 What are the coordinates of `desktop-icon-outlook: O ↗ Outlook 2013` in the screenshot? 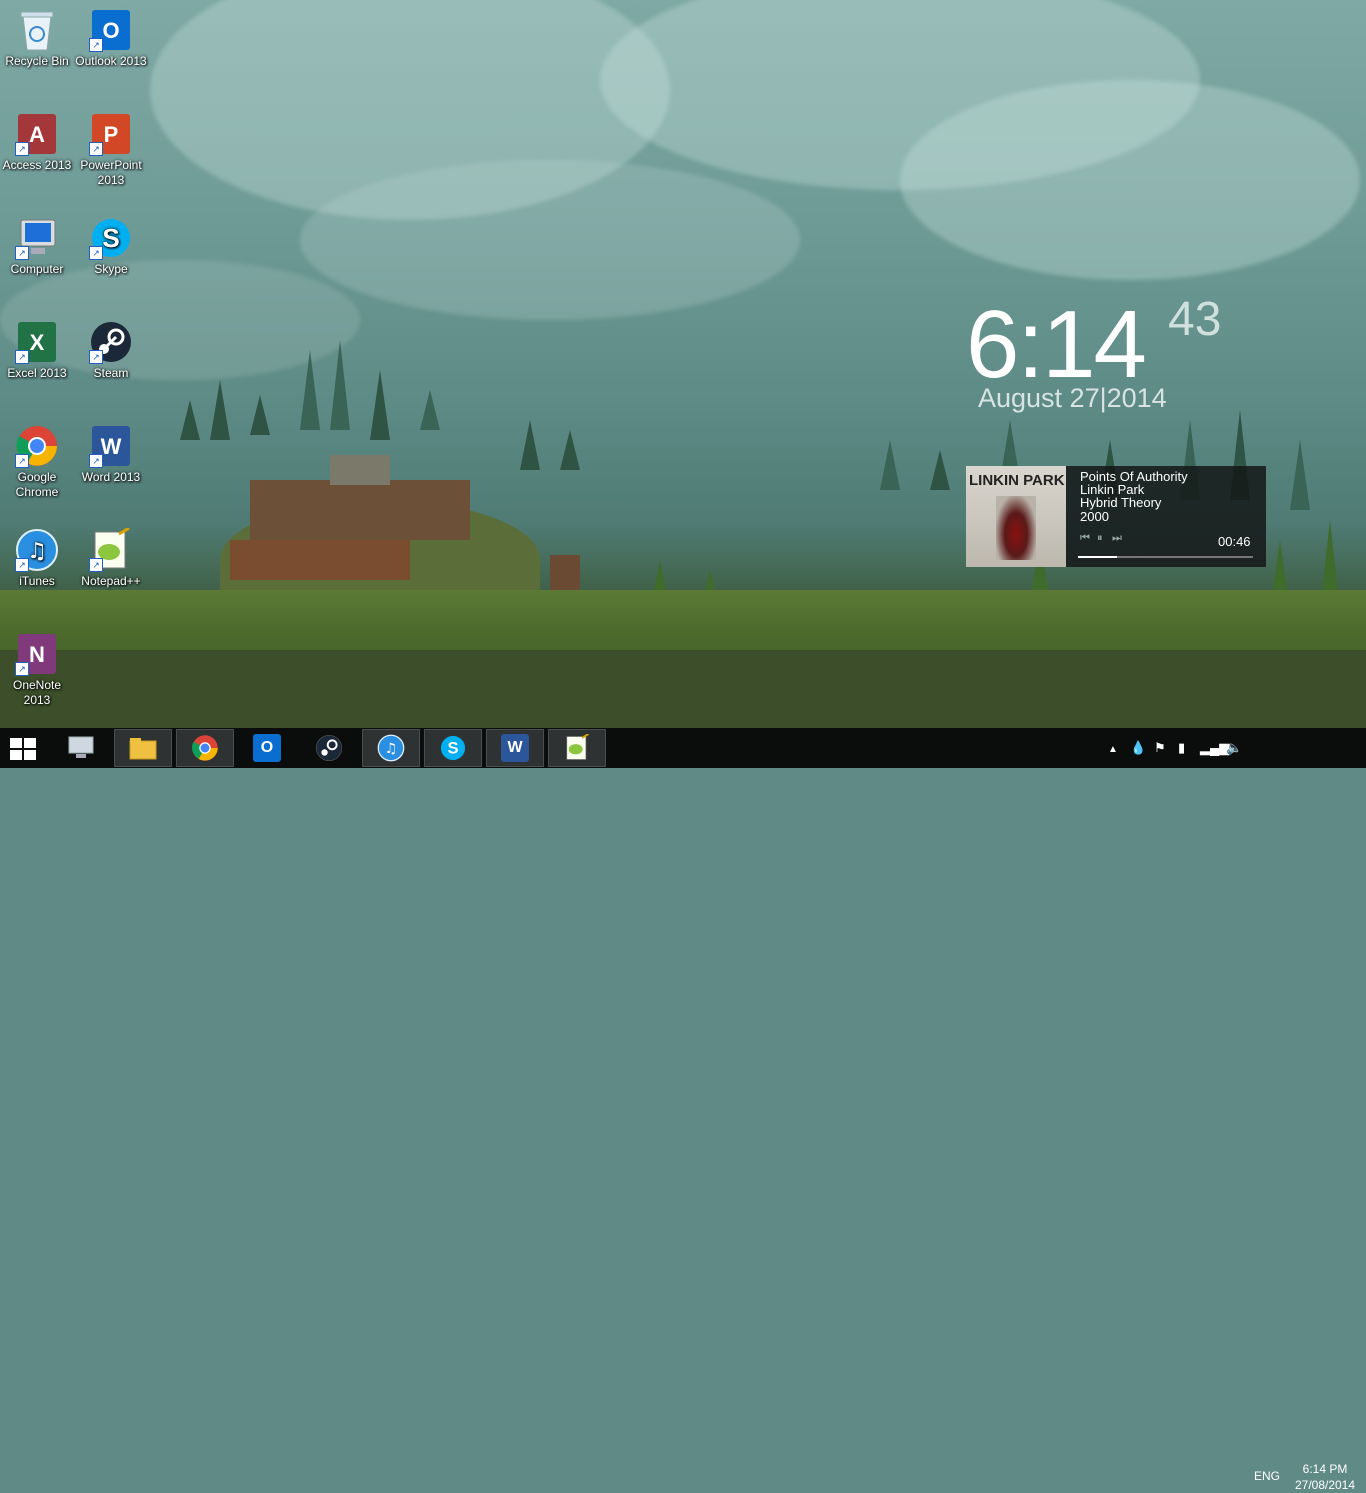 It's located at (111, 38).